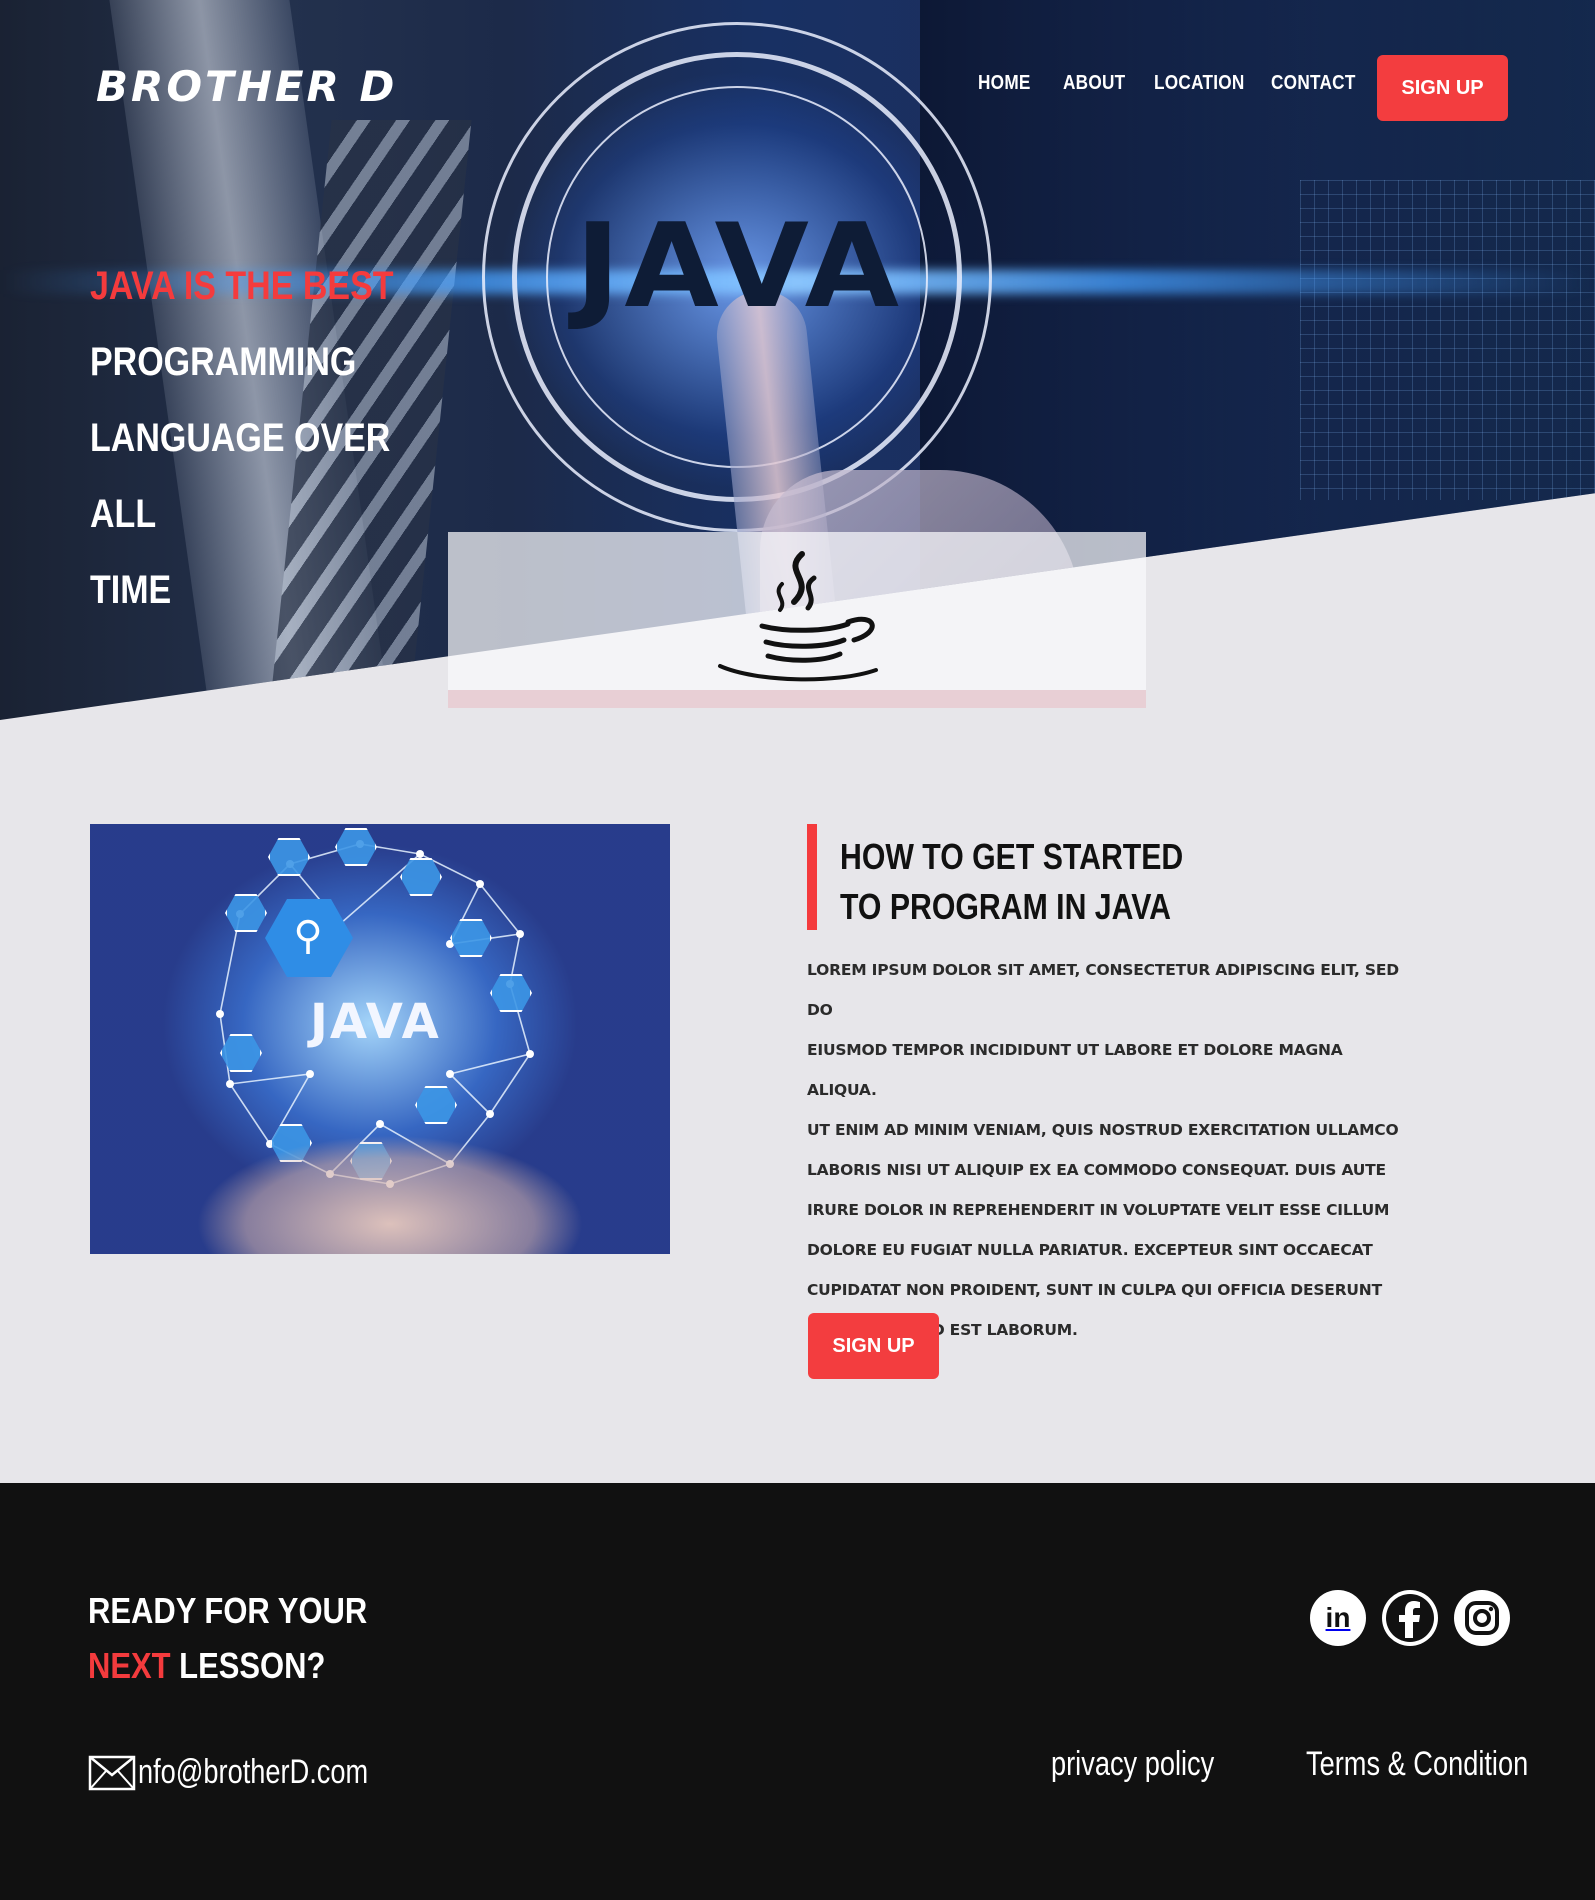 The width and height of the screenshot is (1595, 1900). Describe the element at coordinates (240, 476) in the screenshot. I see `hero-headline-line: LANGUAGE OVER ALL` at that location.